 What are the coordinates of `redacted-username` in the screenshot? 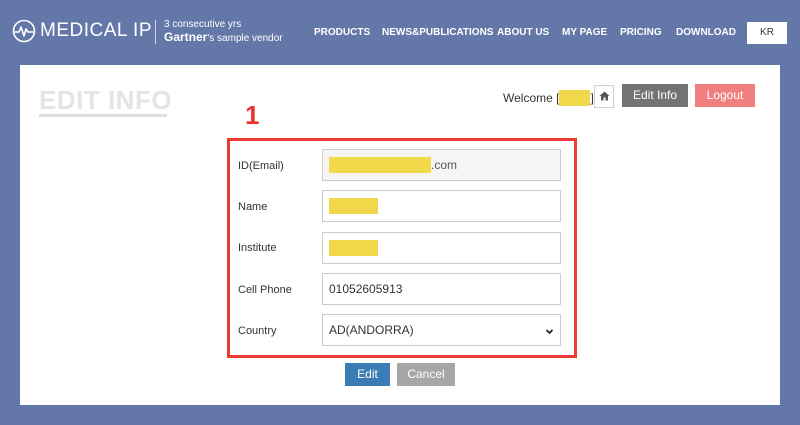 It's located at (575, 98).